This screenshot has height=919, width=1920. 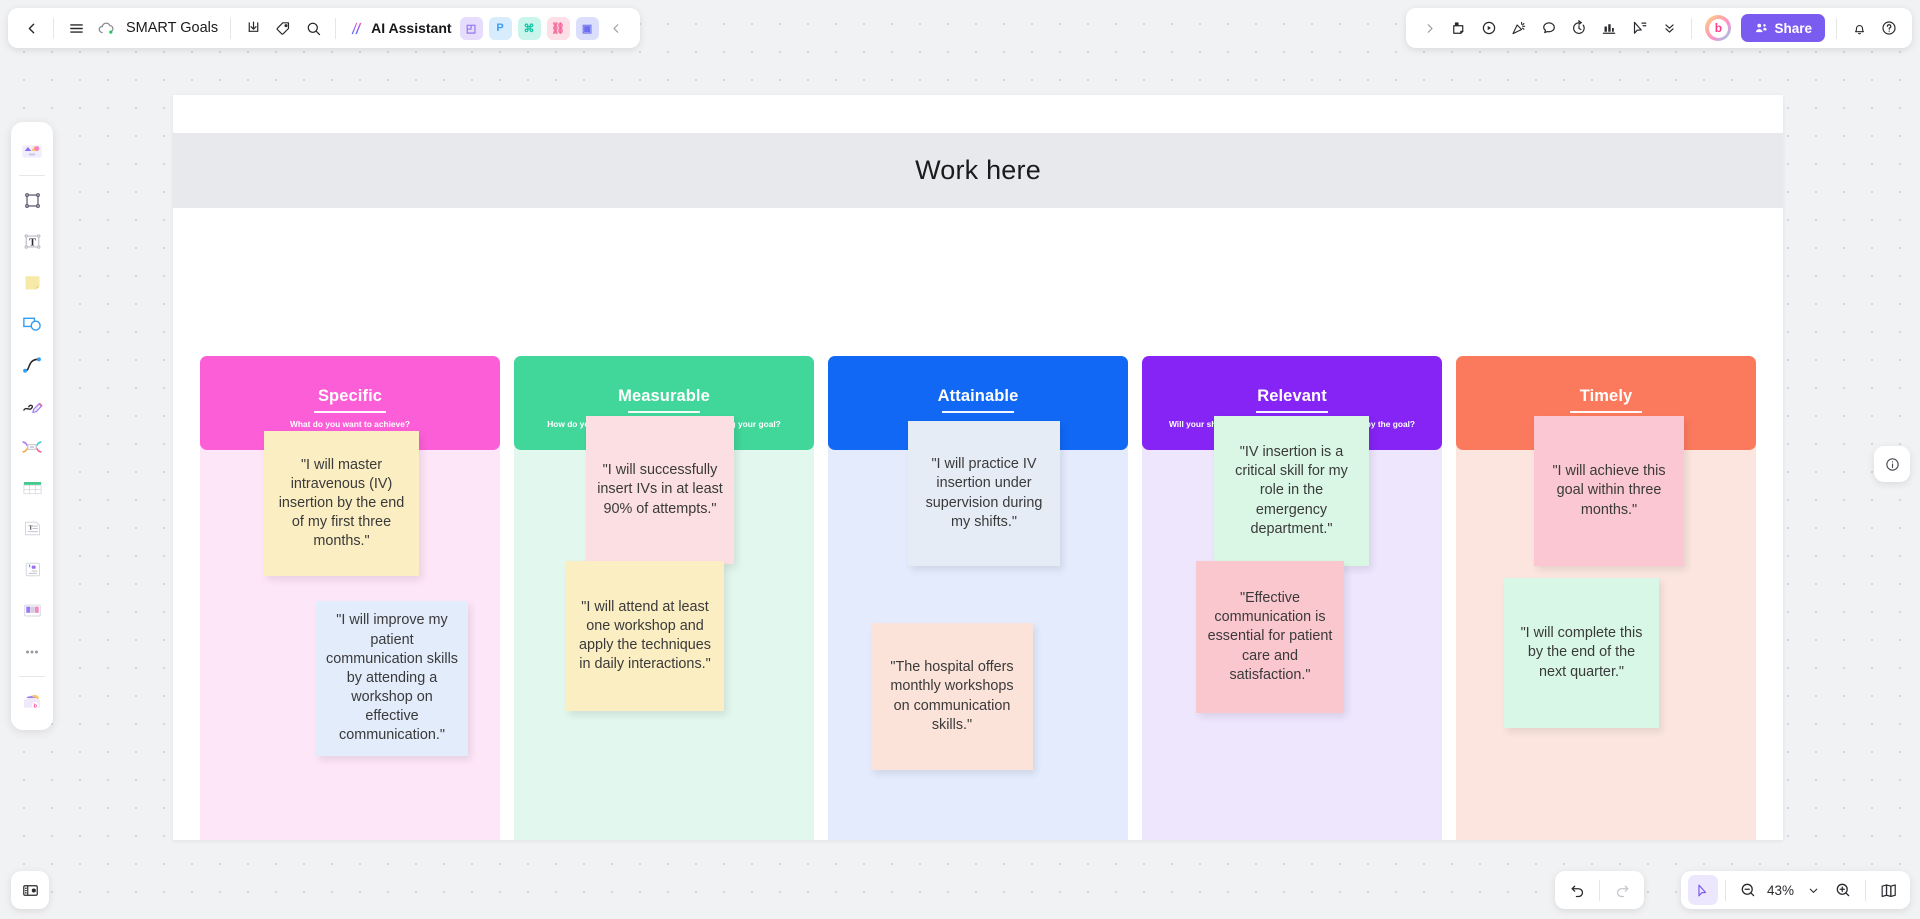 I want to click on app-chip-mindmap: ⌘, so click(x=529, y=28).